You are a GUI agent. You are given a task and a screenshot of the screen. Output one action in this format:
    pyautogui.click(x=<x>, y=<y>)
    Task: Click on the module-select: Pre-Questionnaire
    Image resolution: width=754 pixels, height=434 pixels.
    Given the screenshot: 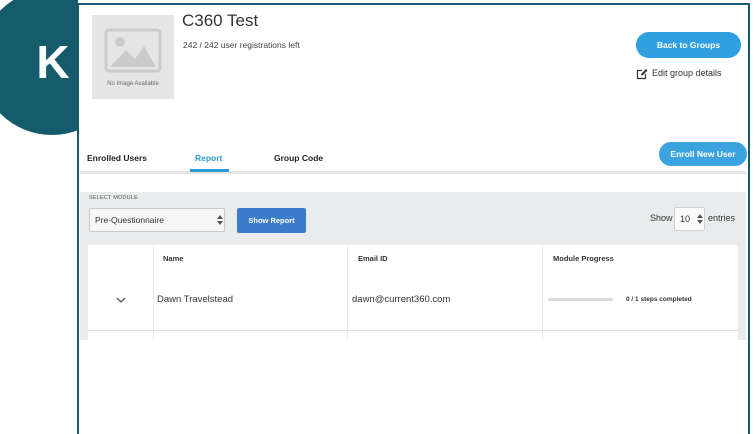 What is the action you would take?
    pyautogui.click(x=157, y=220)
    